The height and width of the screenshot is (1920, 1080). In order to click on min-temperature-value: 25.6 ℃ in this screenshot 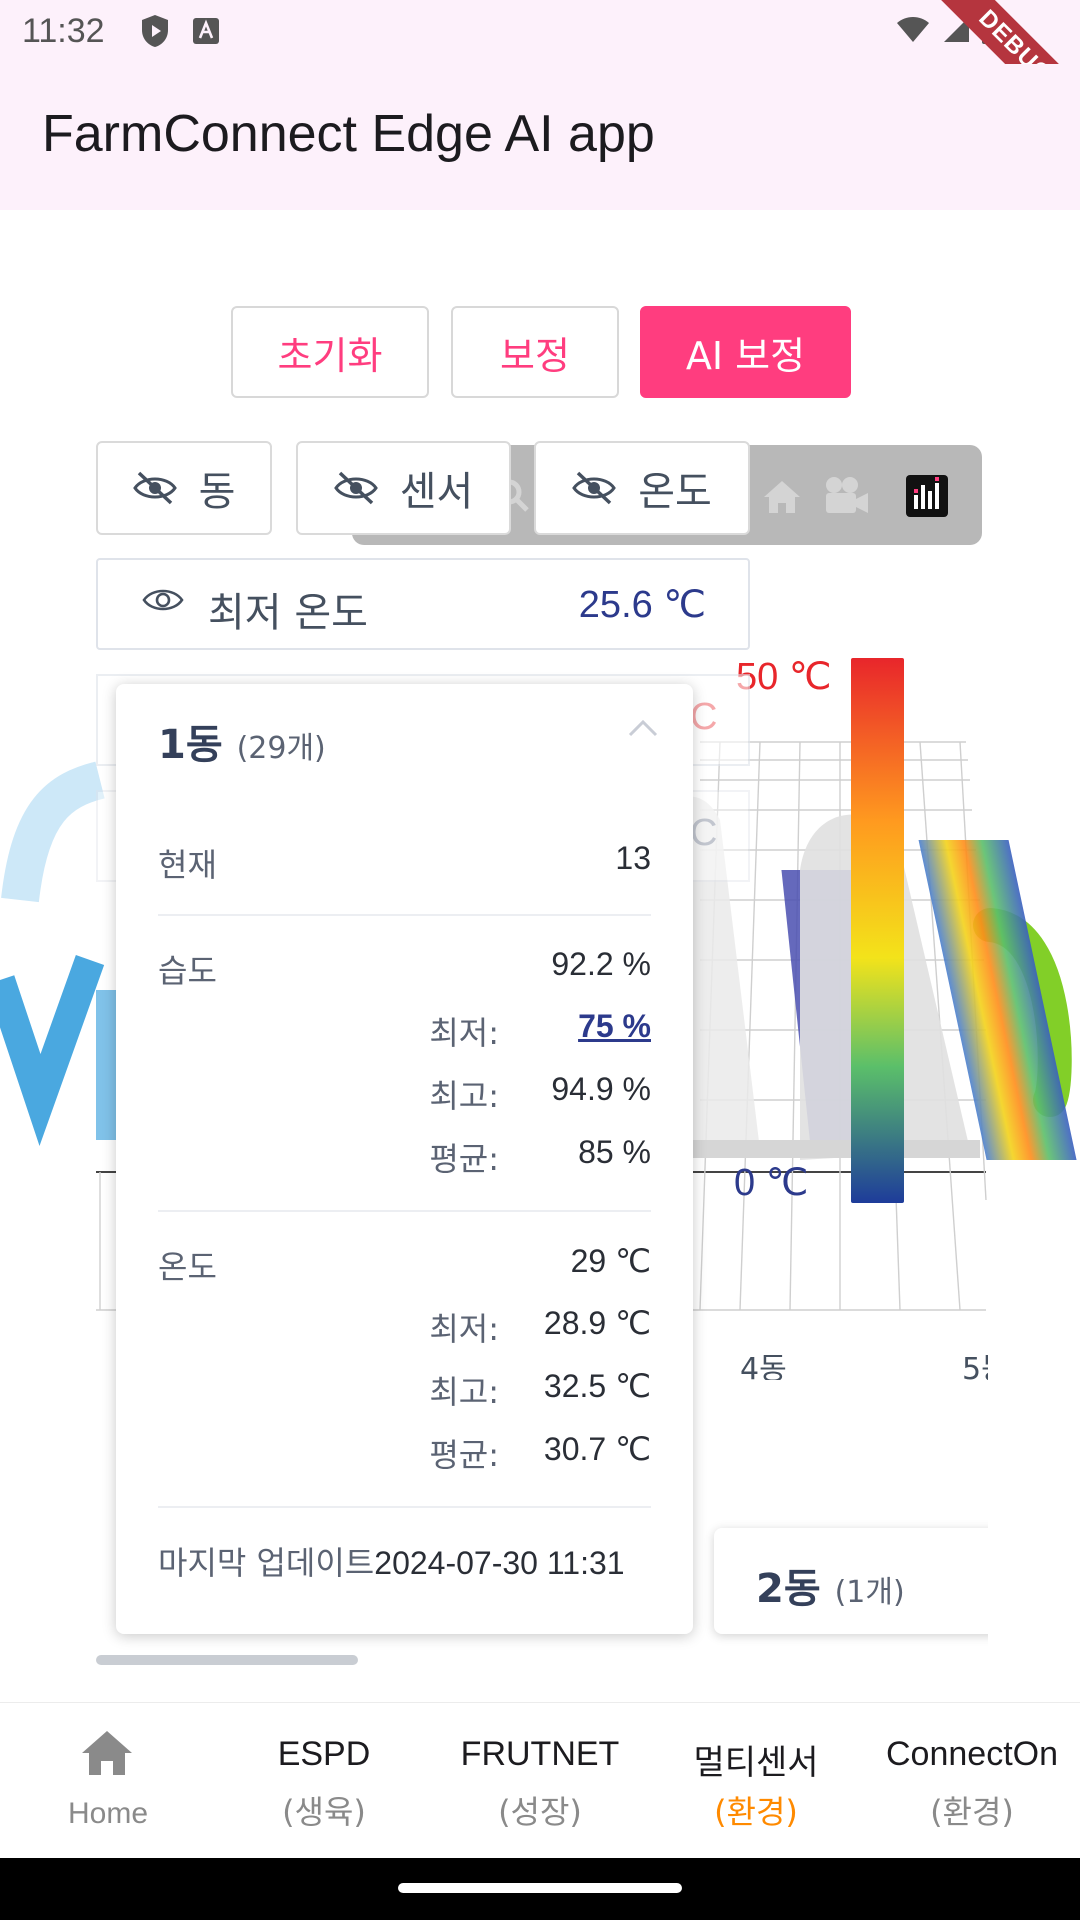, I will do `click(642, 605)`.